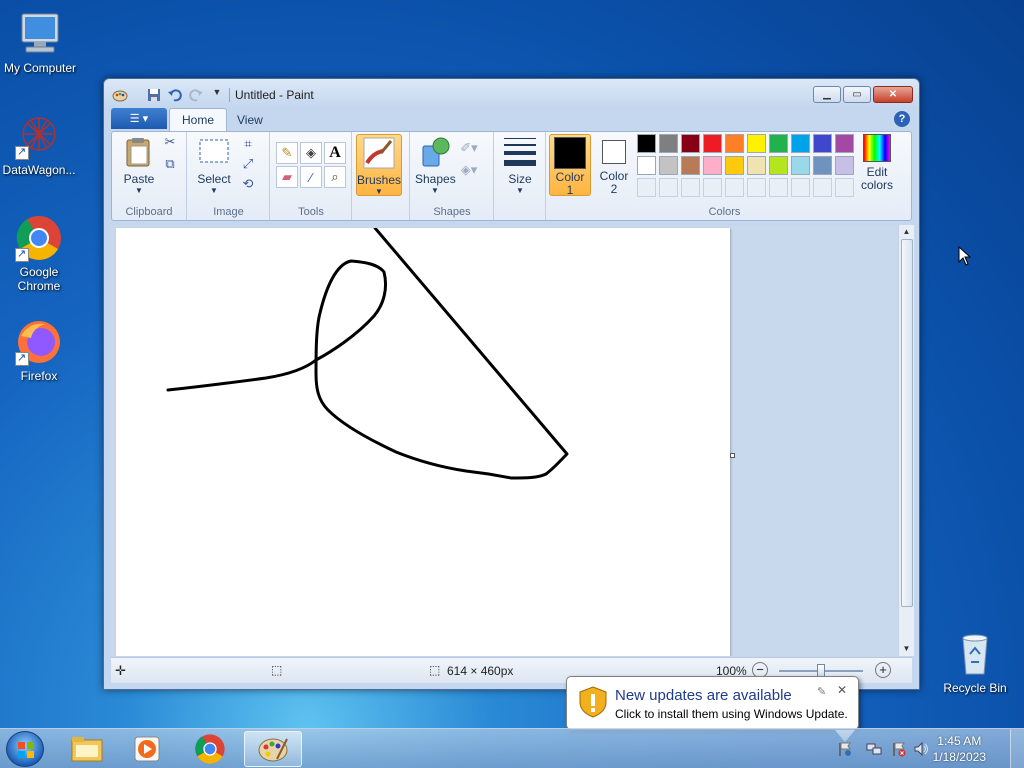 Image resolution: width=1024 pixels, height=768 pixels. Describe the element at coordinates (311, 153) in the screenshot. I see `fill-icon: ◈` at that location.